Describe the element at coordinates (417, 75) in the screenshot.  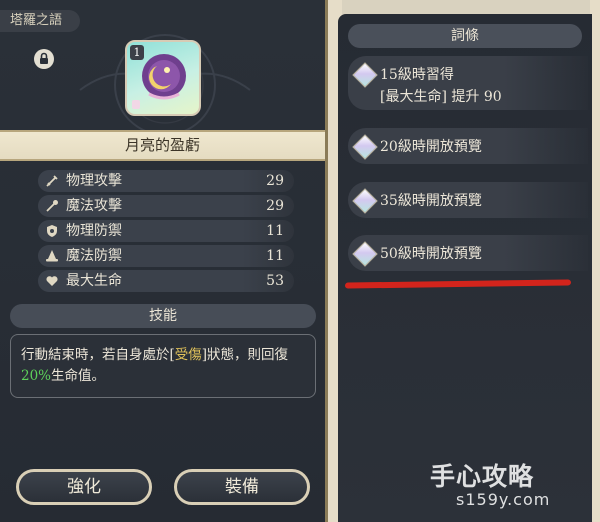
I see `affix-title: 15級時習得` at that location.